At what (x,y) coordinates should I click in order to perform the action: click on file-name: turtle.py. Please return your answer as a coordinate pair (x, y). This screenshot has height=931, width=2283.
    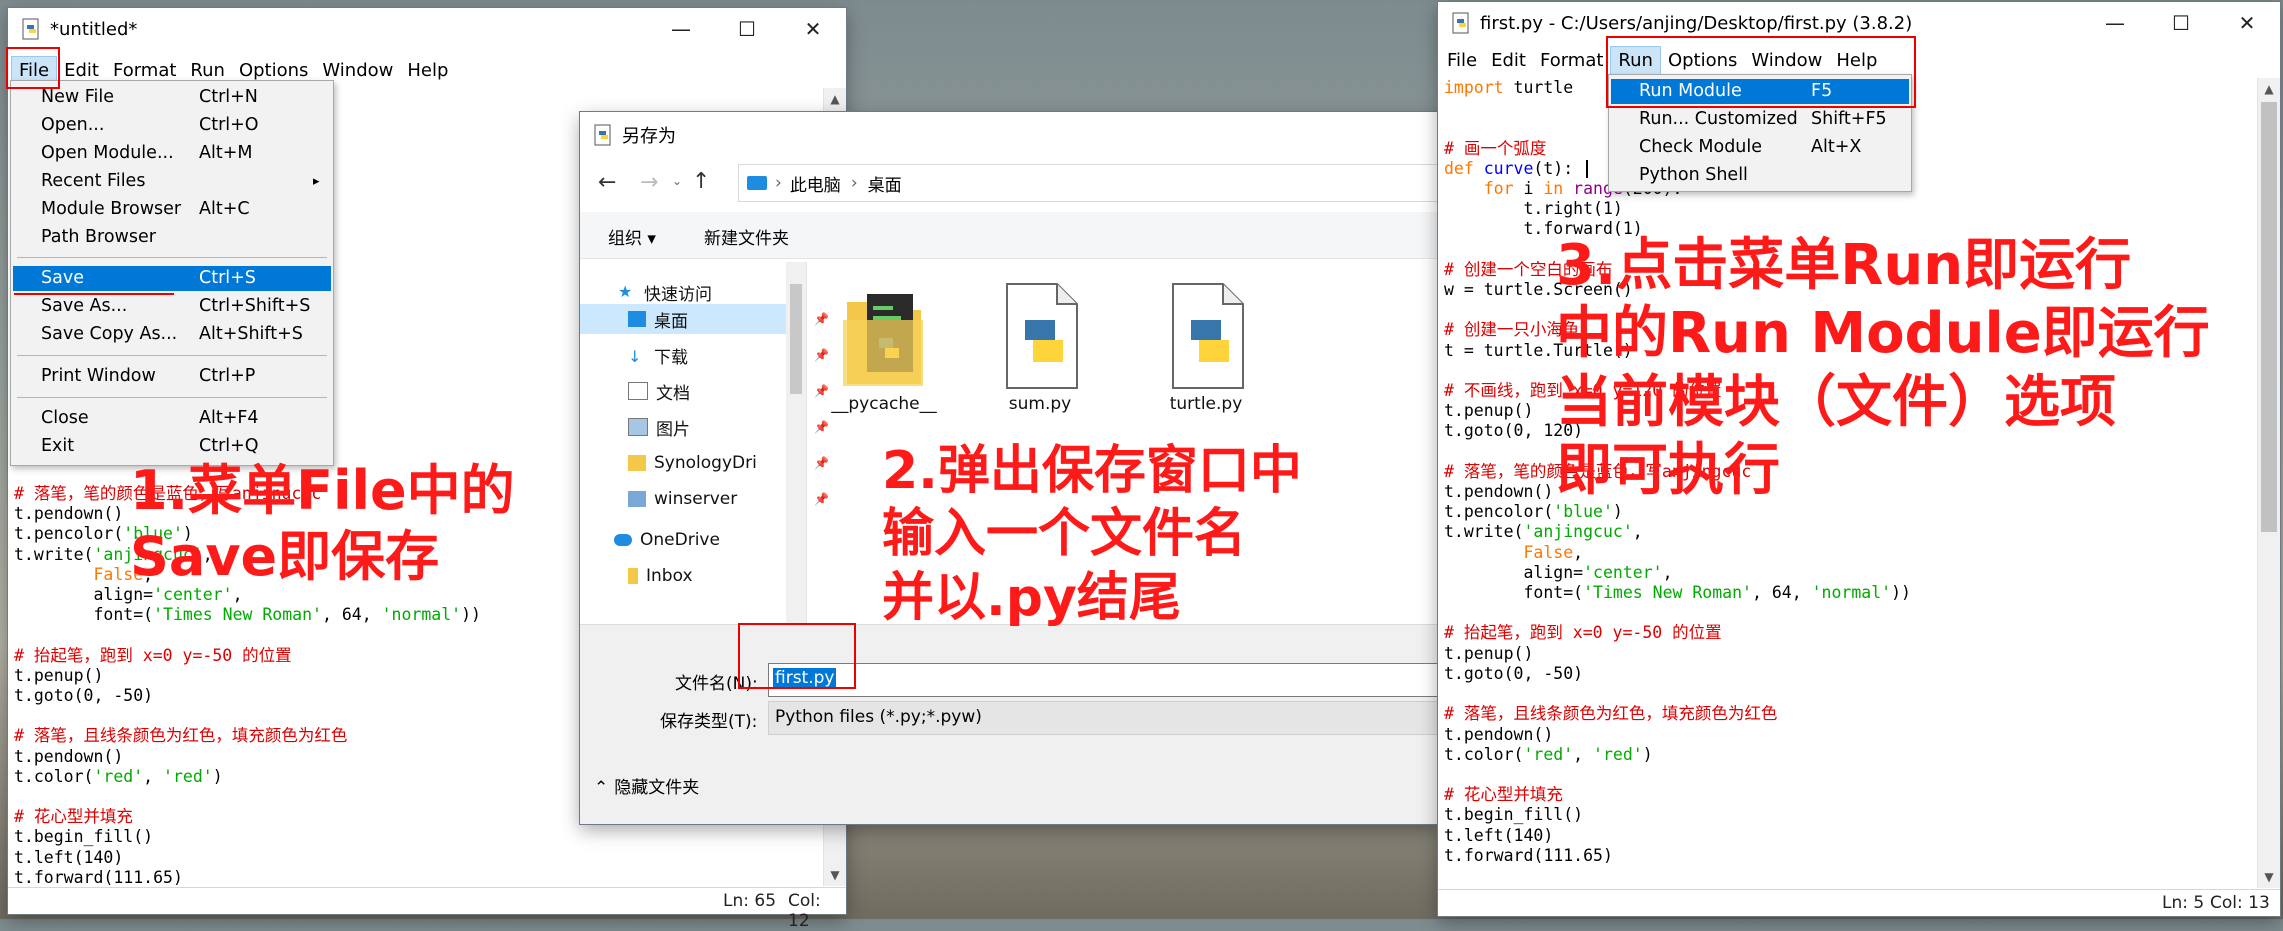
    Looking at the image, I should click on (1206, 404).